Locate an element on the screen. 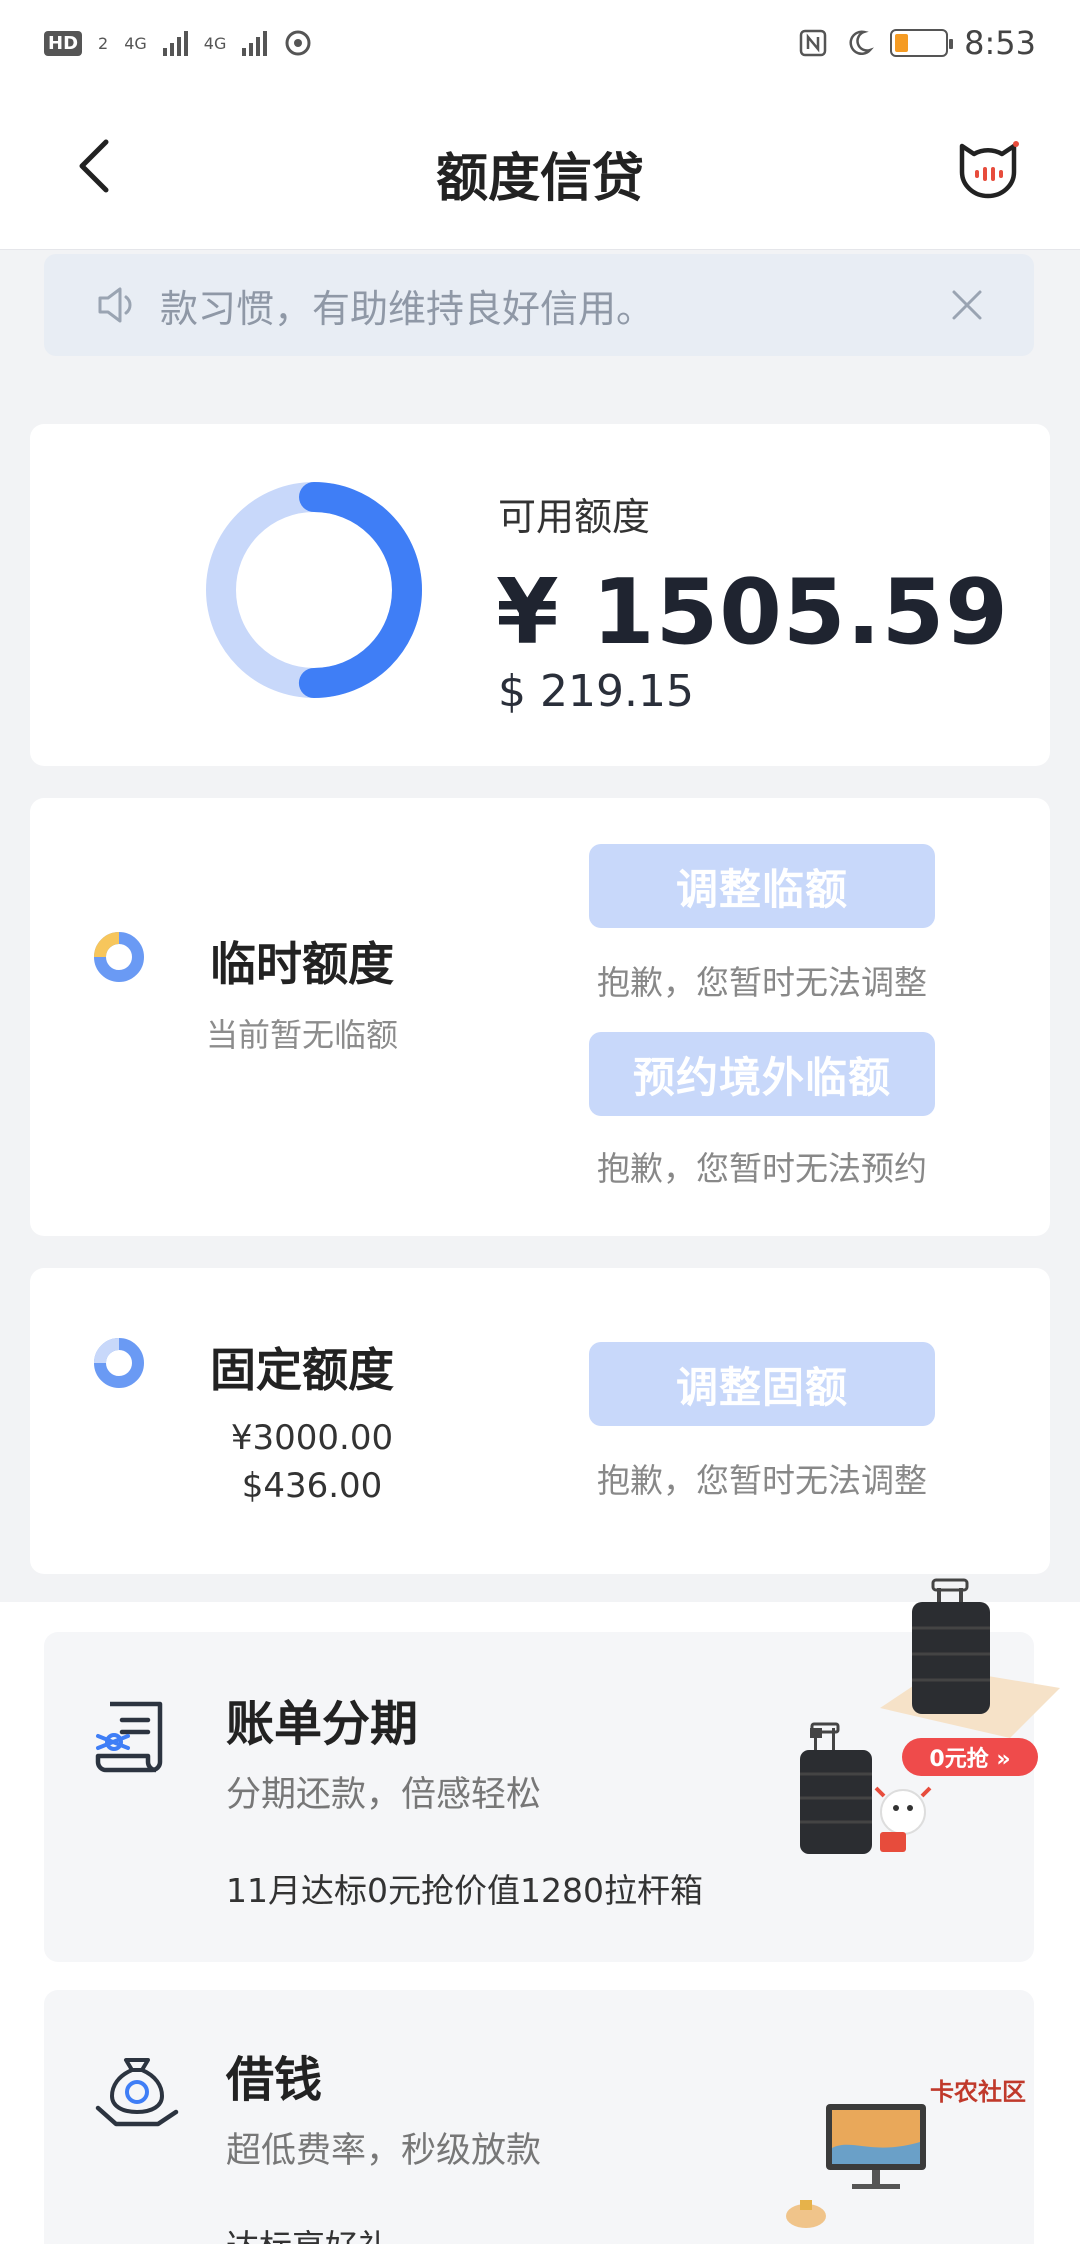  status-left: HD 2 4G 4G is located at coordinates (178, 43).